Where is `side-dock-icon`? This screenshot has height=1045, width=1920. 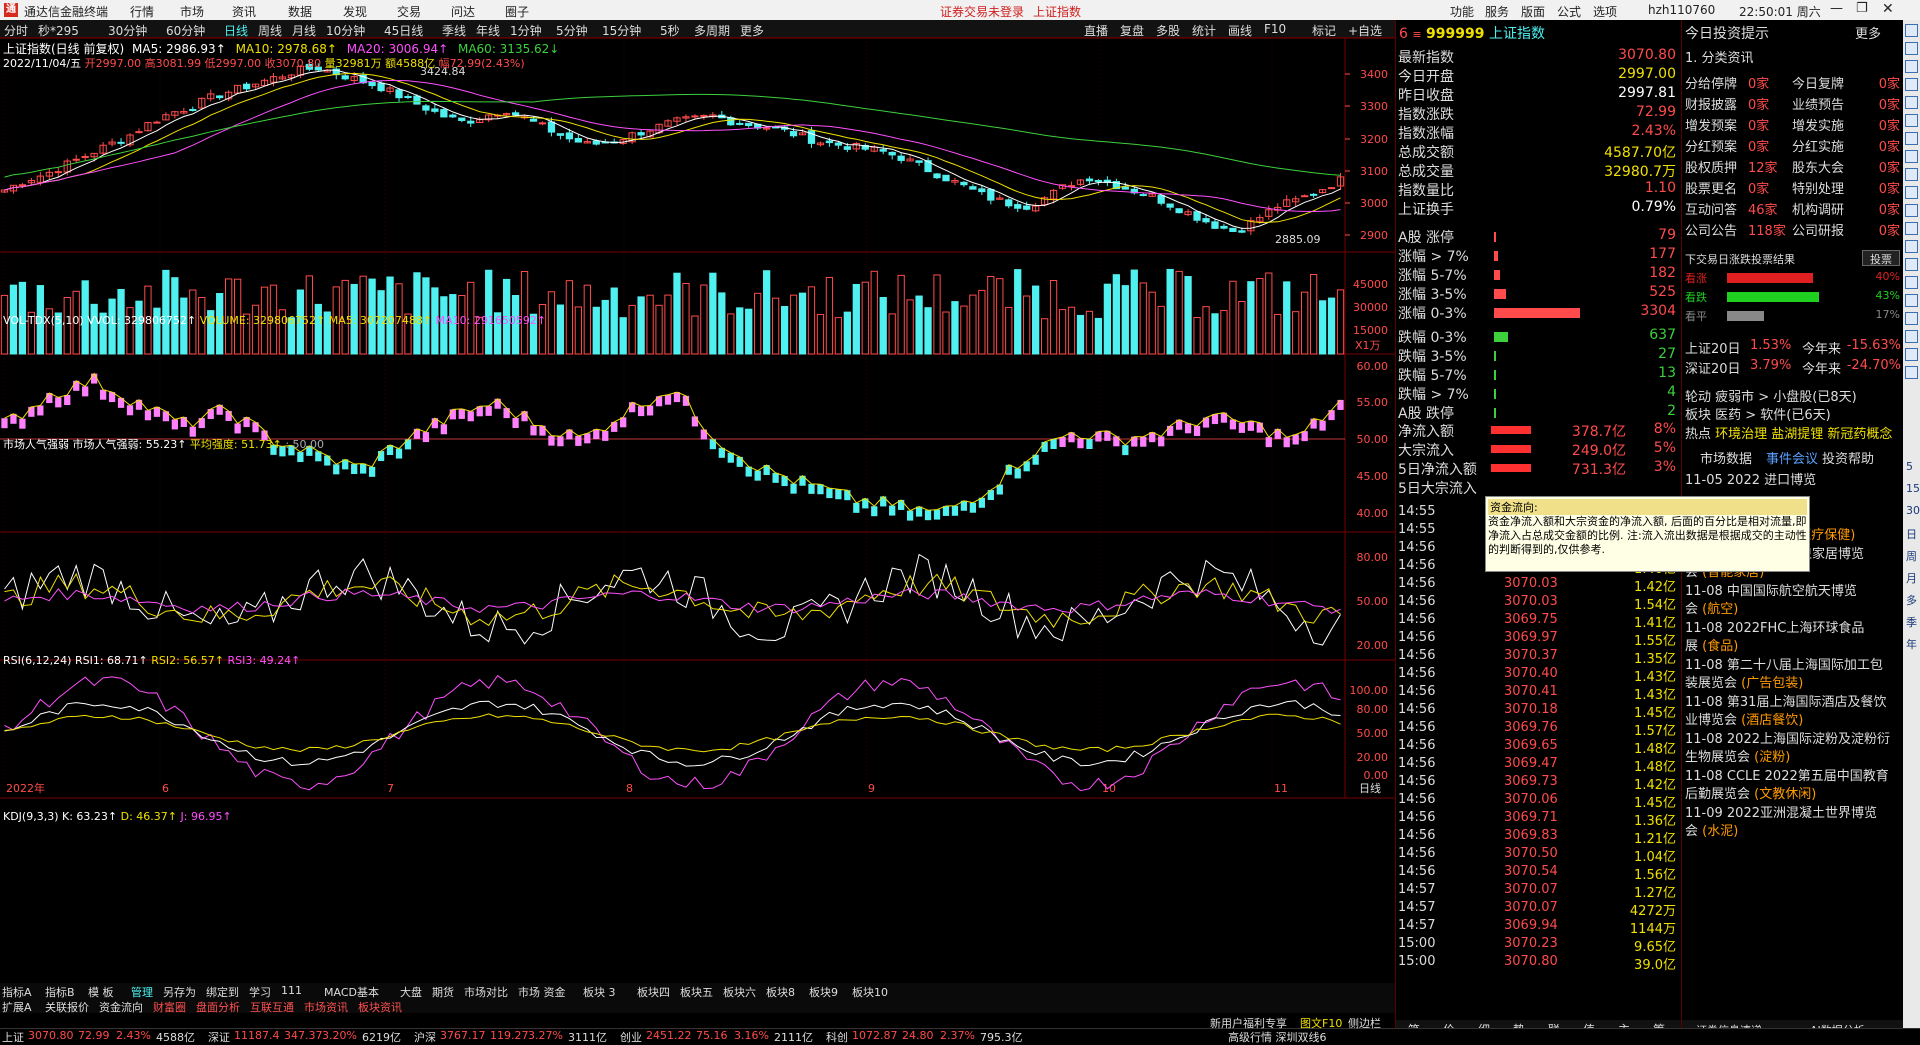
side-dock-icon is located at coordinates (1911, 30).